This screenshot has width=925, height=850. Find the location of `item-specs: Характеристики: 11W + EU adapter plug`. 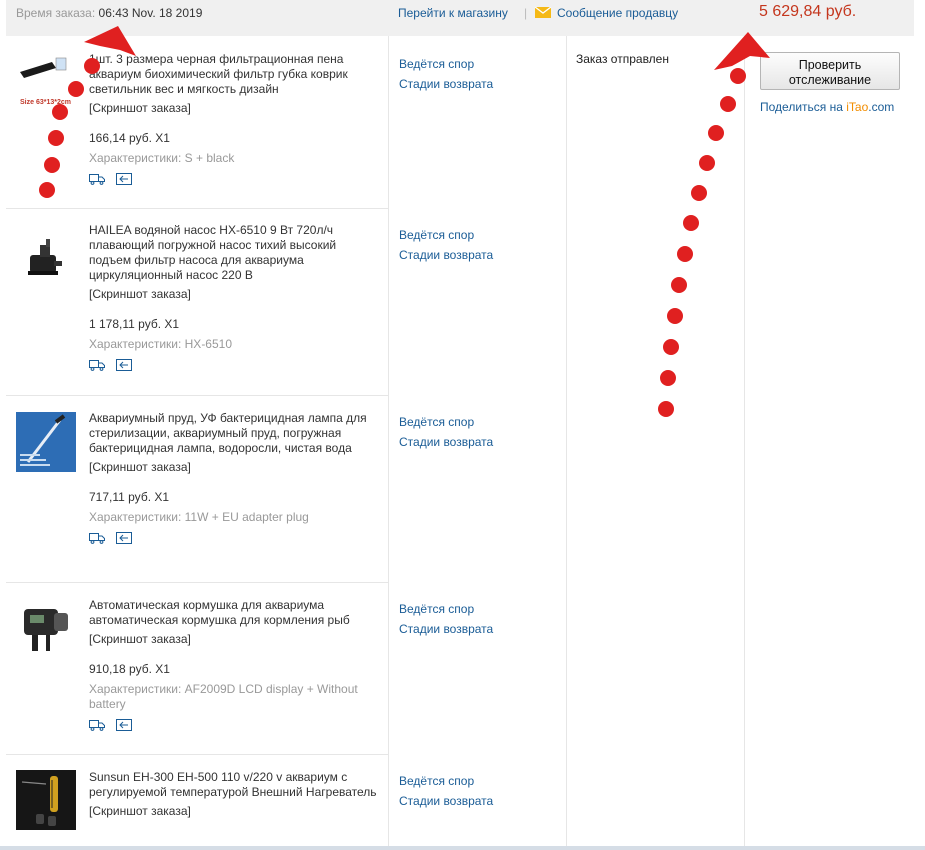

item-specs: Характеристики: 11W + EU adapter plug is located at coordinates (199, 517).